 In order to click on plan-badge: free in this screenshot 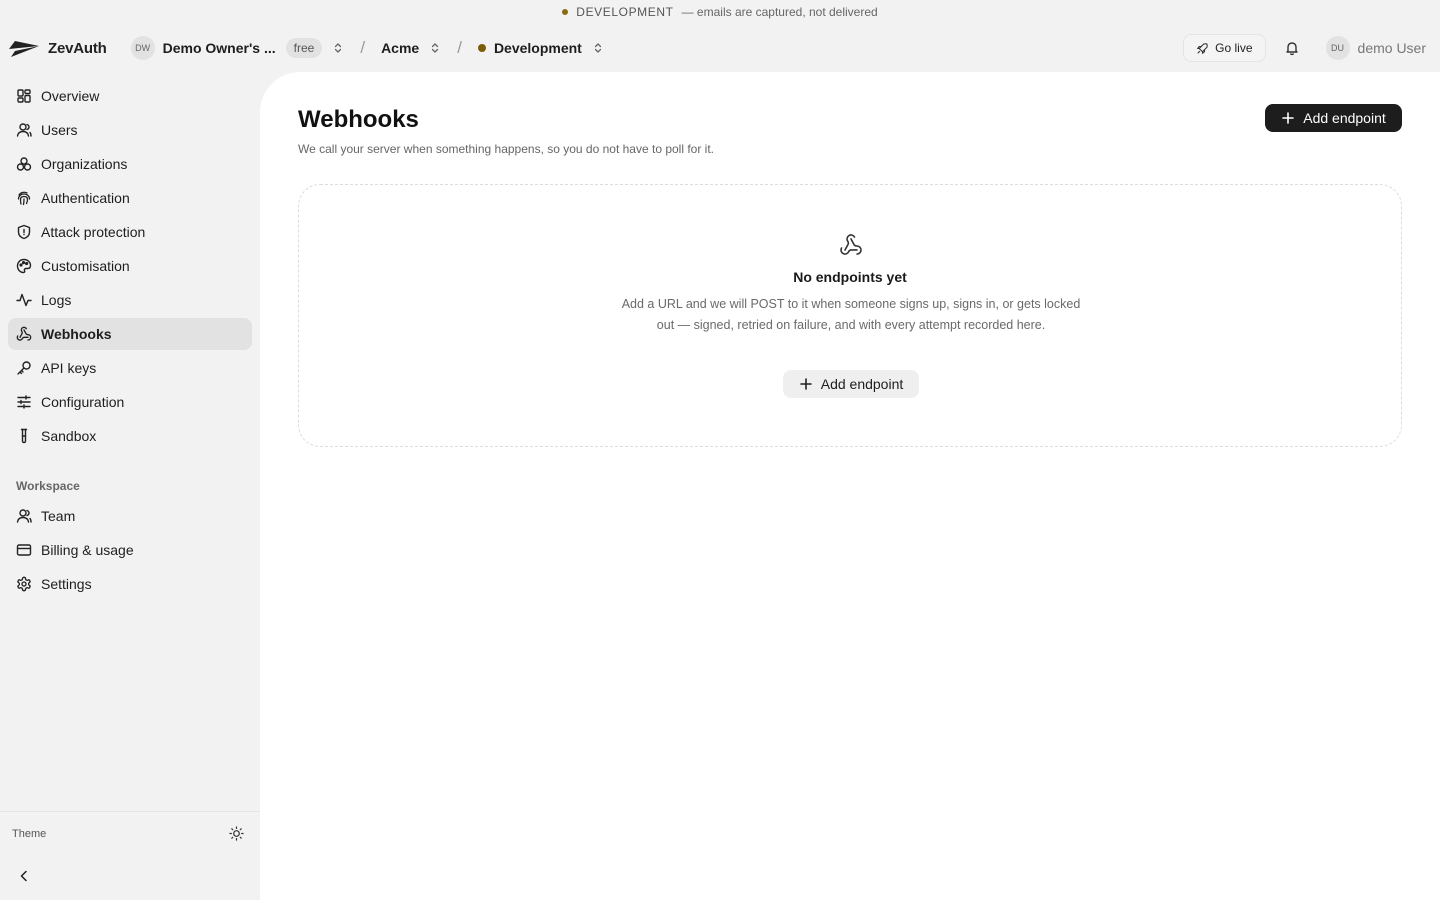, I will do `click(304, 48)`.